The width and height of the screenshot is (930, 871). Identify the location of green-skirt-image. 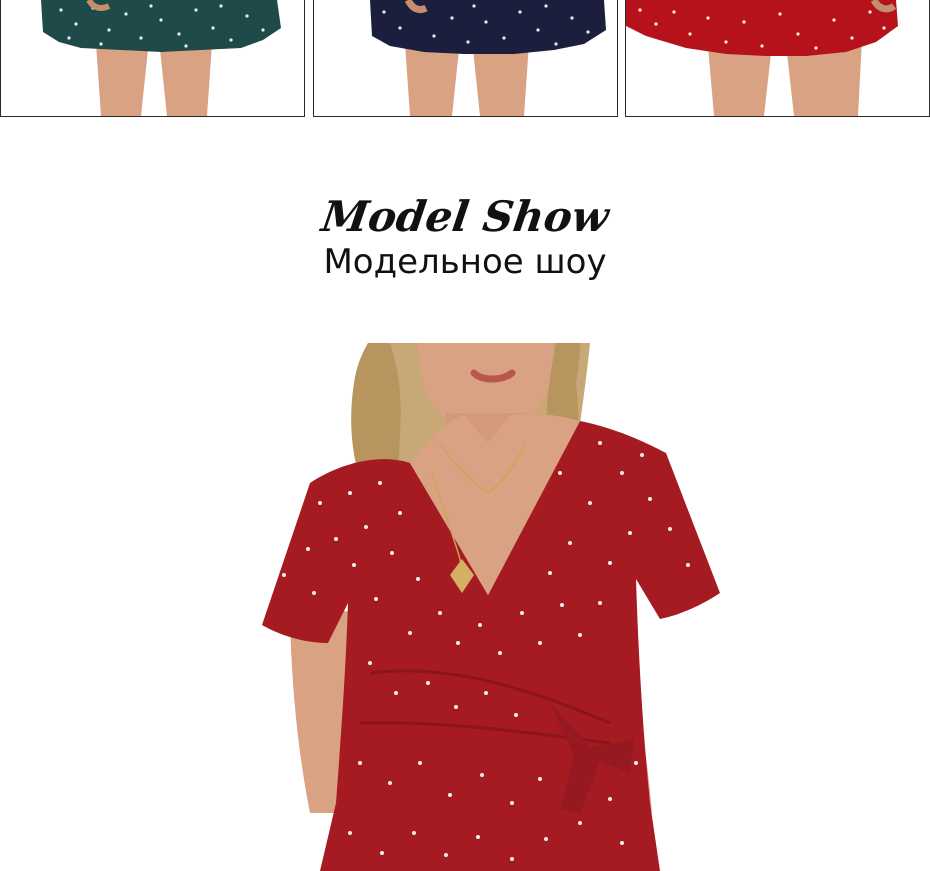
(152, 58).